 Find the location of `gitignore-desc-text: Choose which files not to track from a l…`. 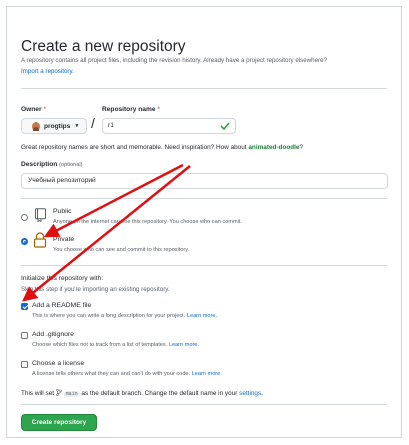

gitignore-desc-text: Choose which files not to track from a l… is located at coordinates (100, 345).